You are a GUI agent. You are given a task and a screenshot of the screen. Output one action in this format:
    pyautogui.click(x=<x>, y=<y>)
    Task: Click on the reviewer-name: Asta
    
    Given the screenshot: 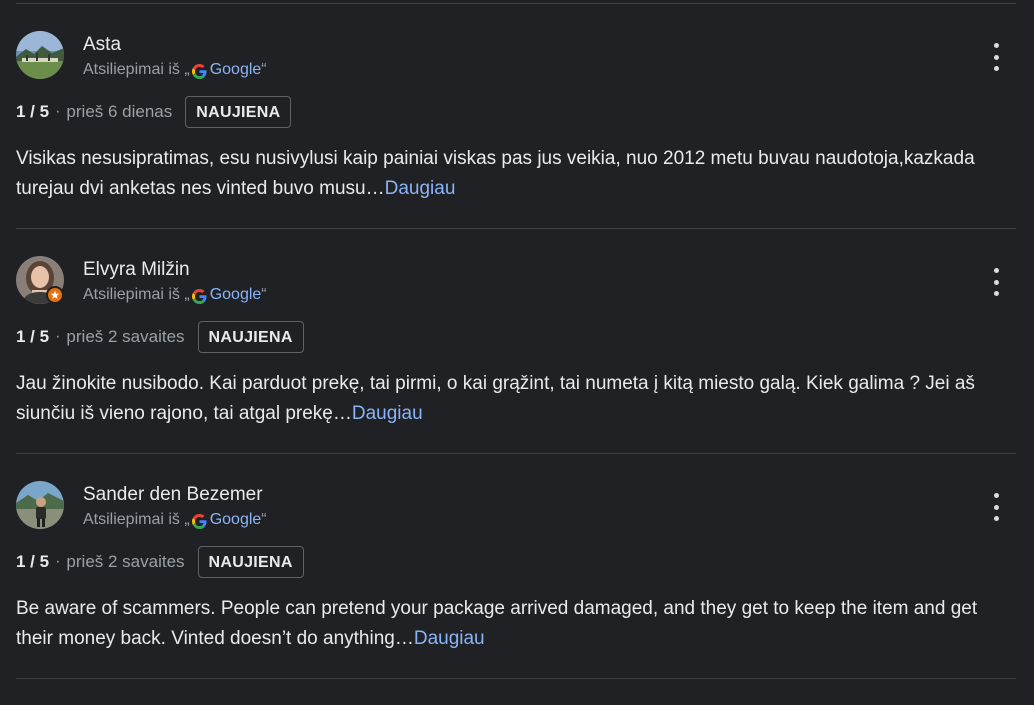 What is the action you would take?
    pyautogui.click(x=102, y=45)
    